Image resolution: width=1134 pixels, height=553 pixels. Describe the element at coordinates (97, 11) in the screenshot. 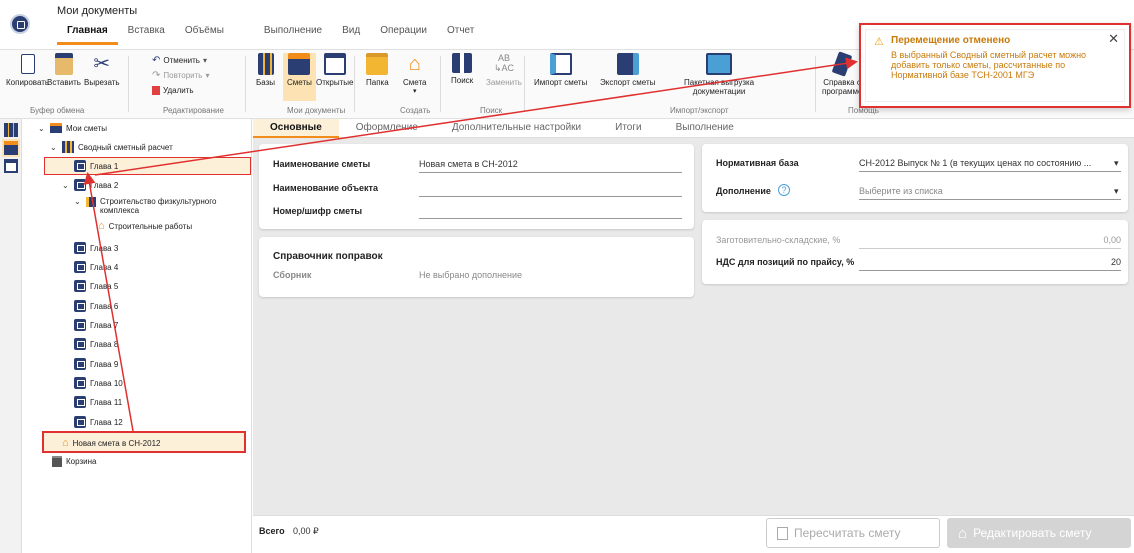

I see `app-title: Мои документы` at that location.